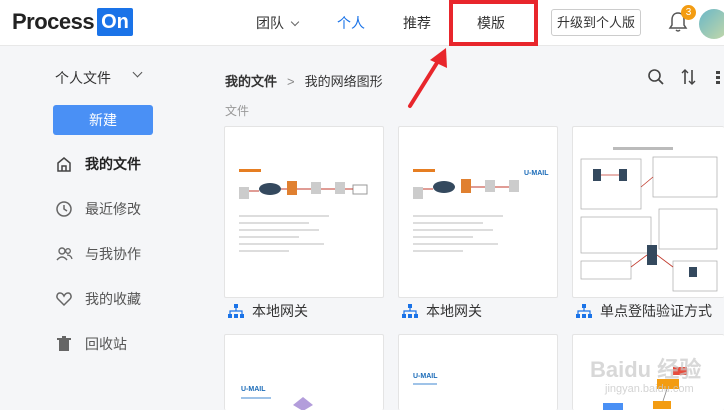 The image size is (724, 410). I want to click on logo-badge: On, so click(115, 22).